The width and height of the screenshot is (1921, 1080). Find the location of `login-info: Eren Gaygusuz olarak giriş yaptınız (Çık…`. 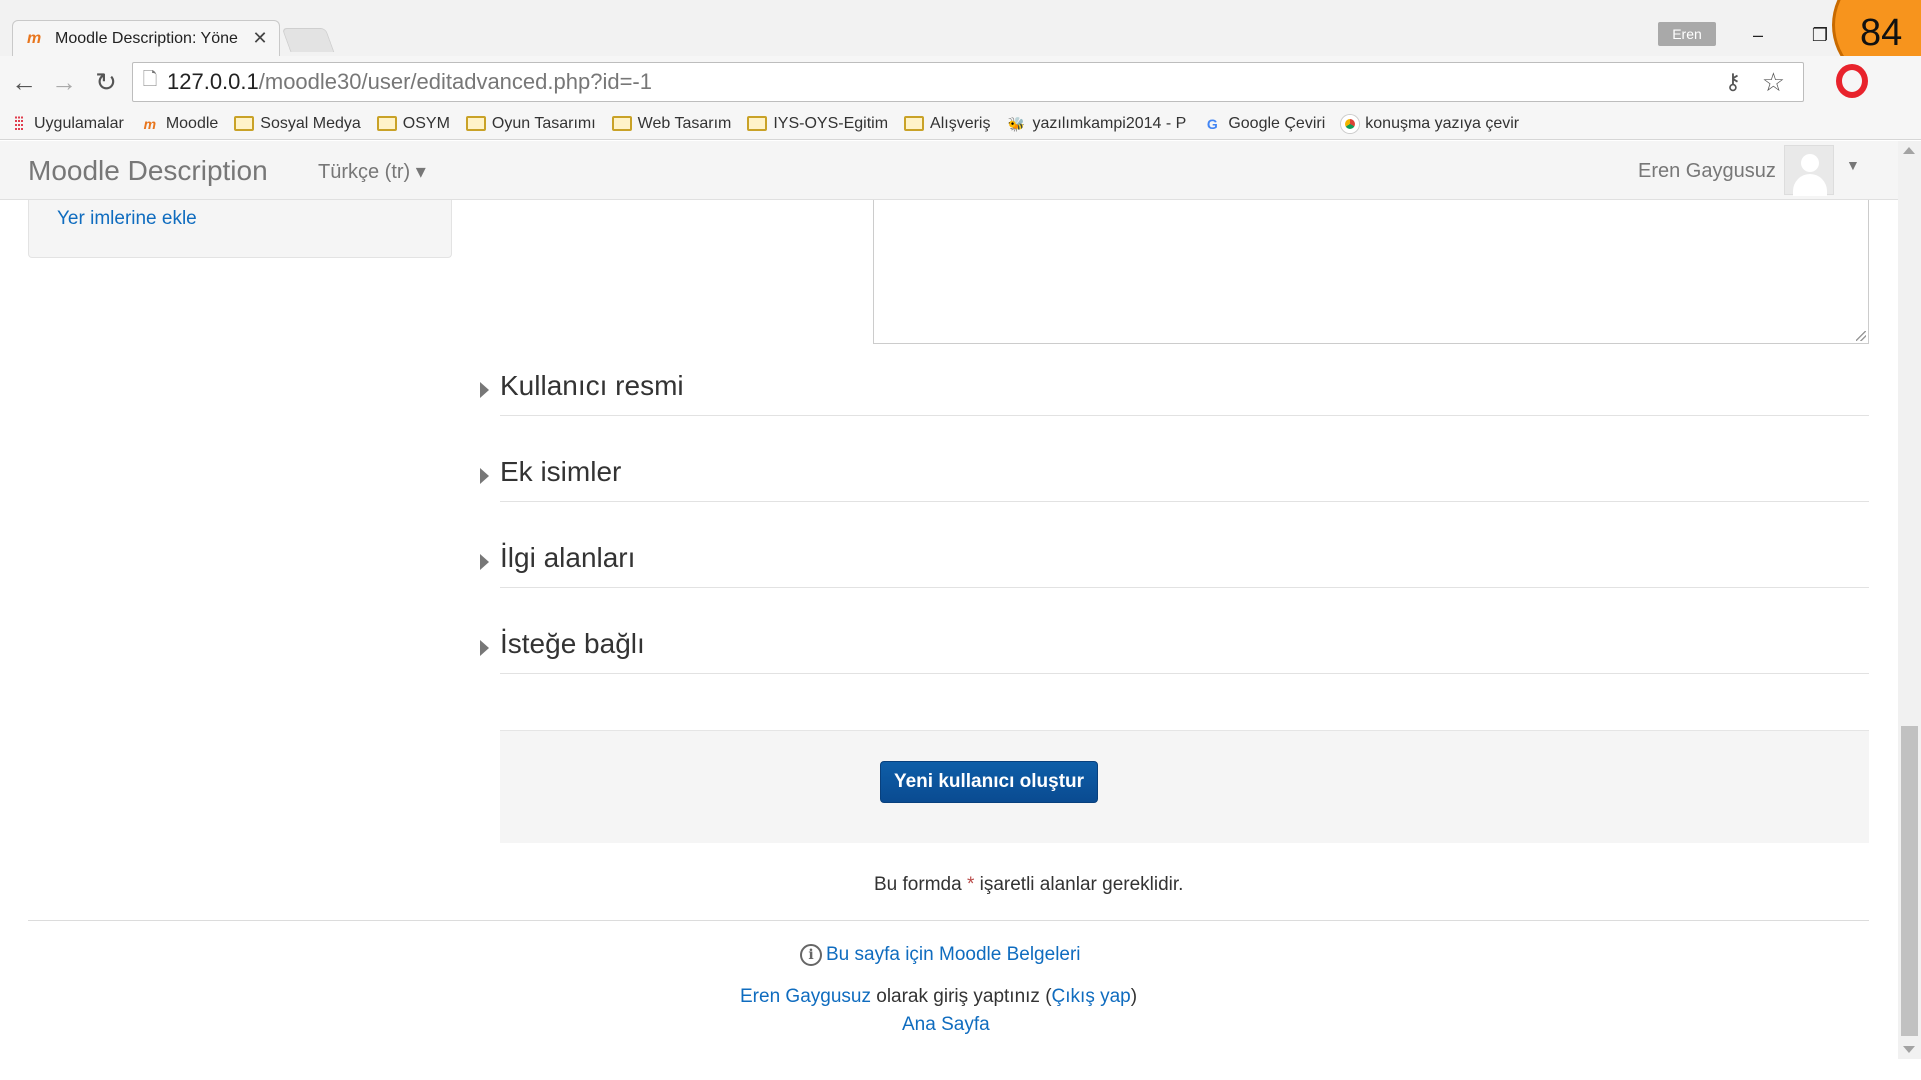

login-info: Eren Gaygusuz olarak giriş yaptınız (Çık… is located at coordinates (938, 997).